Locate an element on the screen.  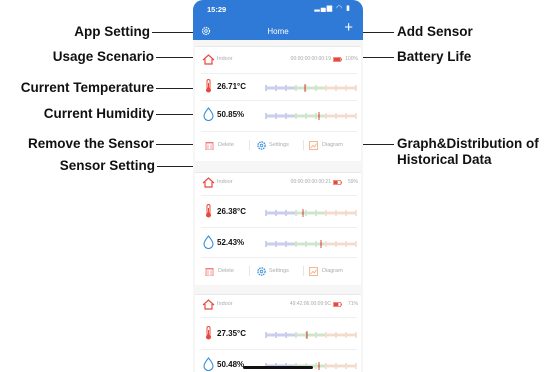
callout-graph-distribution: Graph&Distribution of Historical Data is located at coordinates (468, 152).